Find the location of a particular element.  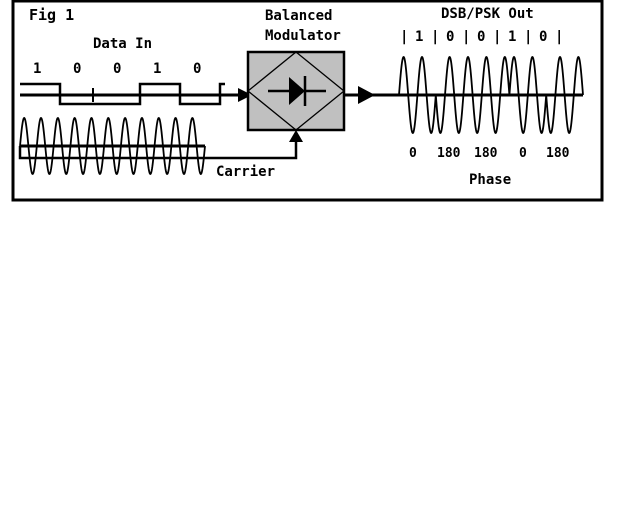

output-bit-row: | 1 | 0 | 0 | 1 | 0 | is located at coordinates (481, 37).